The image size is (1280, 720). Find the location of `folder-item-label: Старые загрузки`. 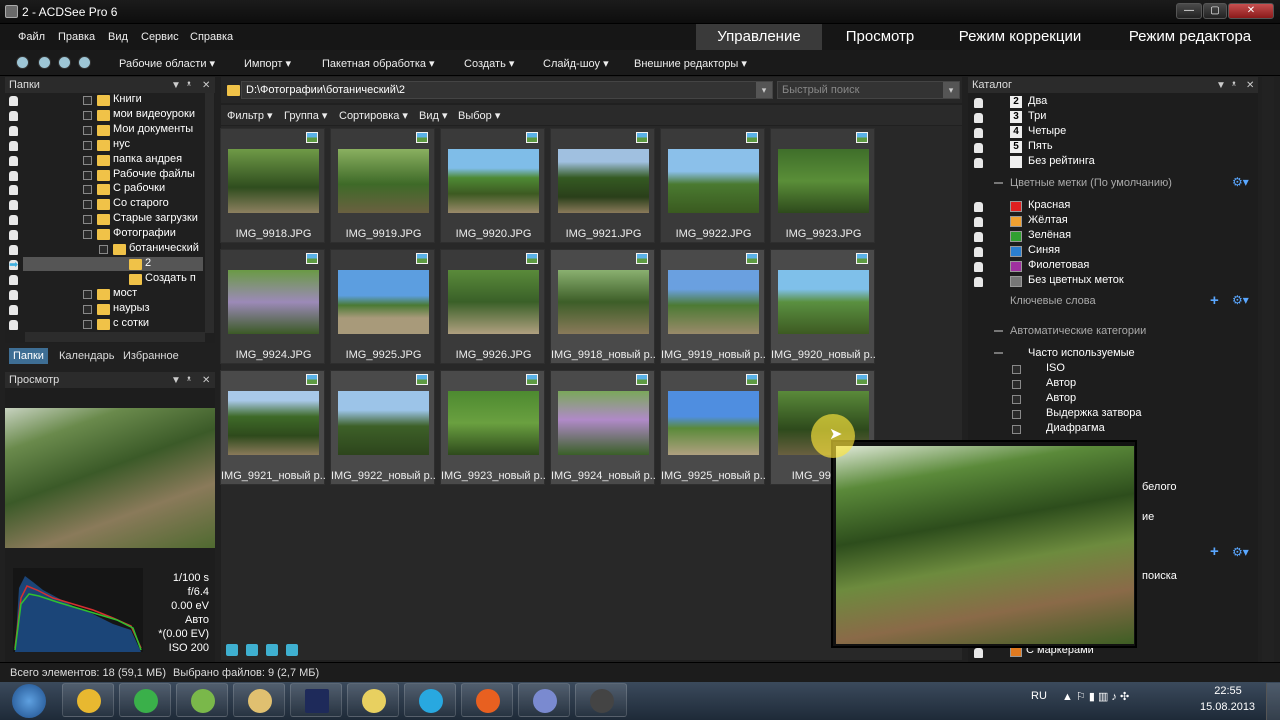

folder-item-label: Старые загрузки is located at coordinates (155, 219).